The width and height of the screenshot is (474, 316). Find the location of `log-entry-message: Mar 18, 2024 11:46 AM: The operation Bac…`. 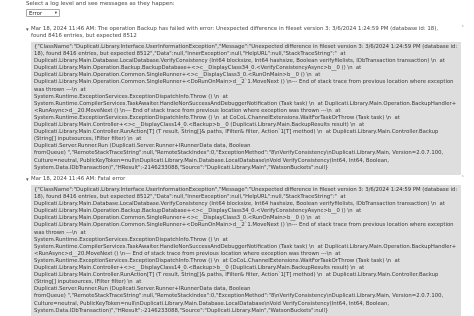

log-entry-message: Mar 18, 2024 11:46 AM: The operation Bac… is located at coordinates (235, 33).